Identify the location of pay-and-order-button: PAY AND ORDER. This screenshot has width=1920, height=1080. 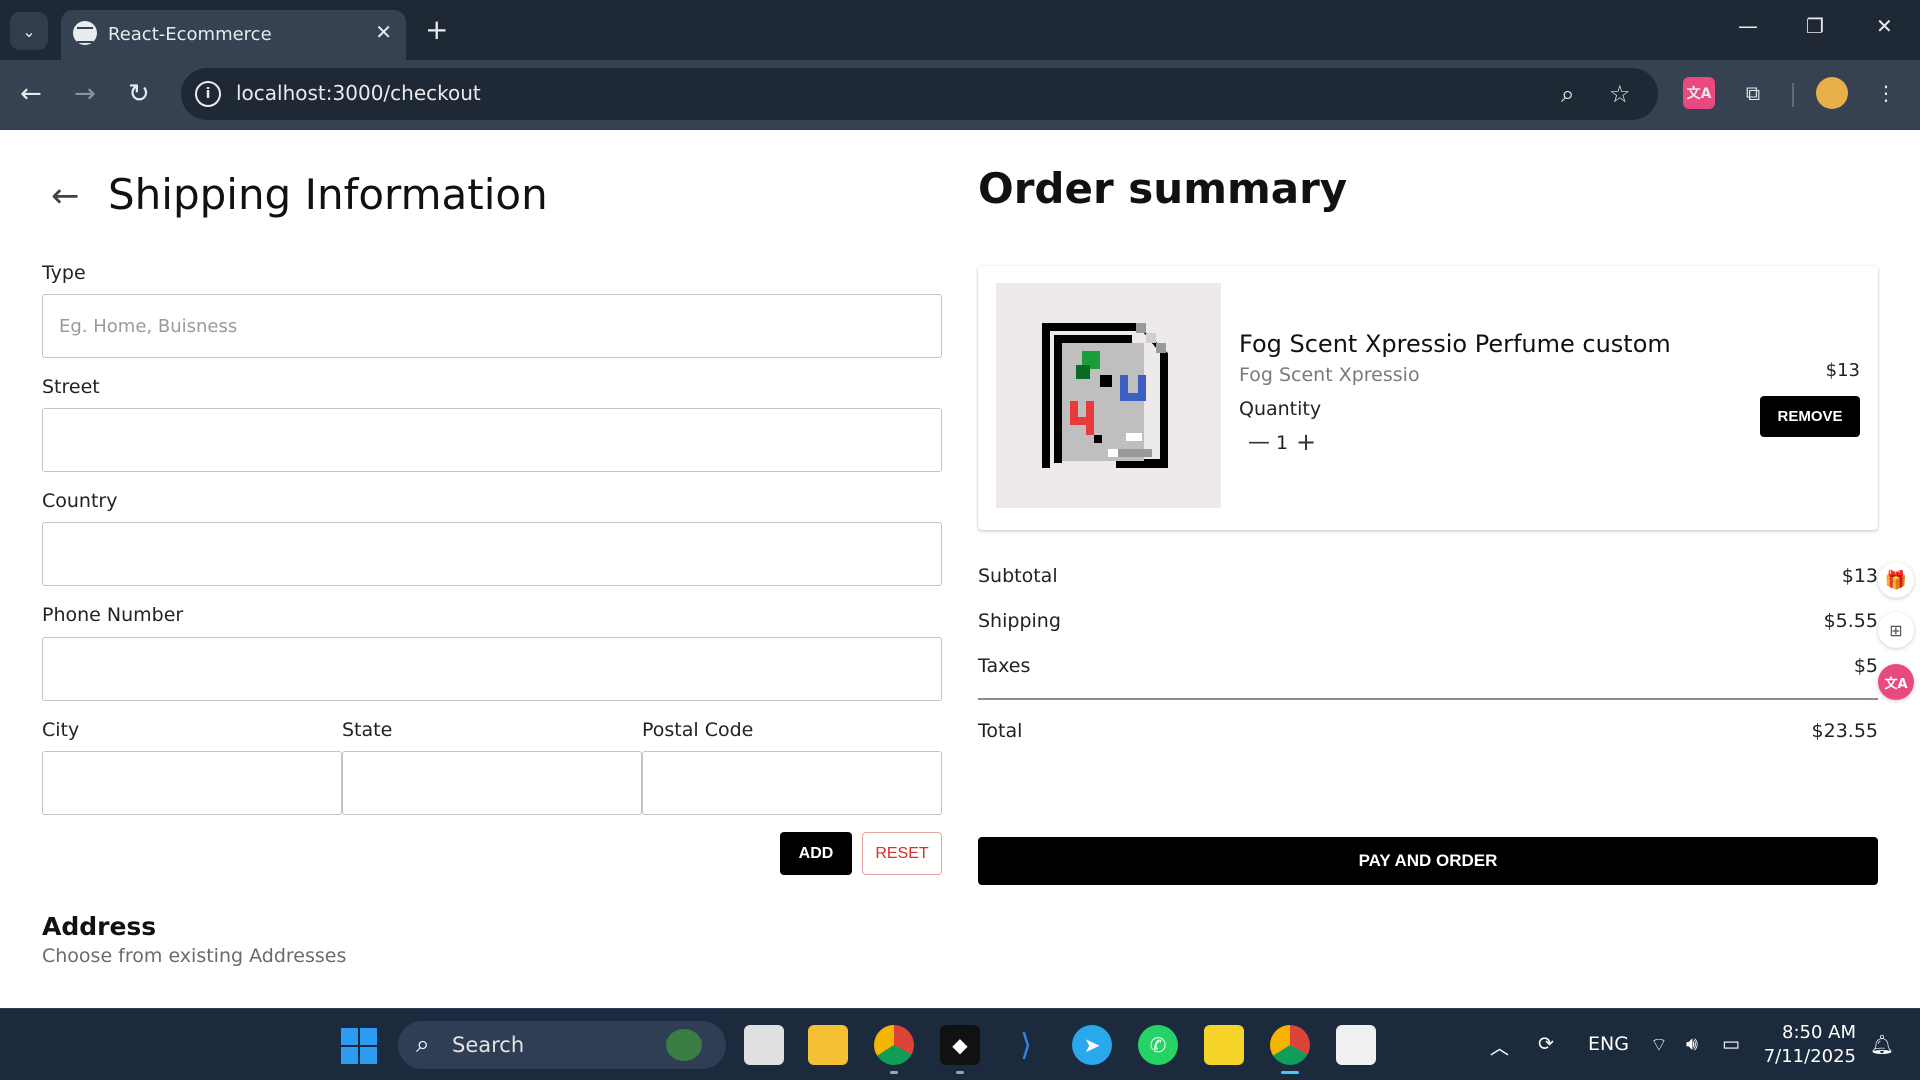
(1428, 861).